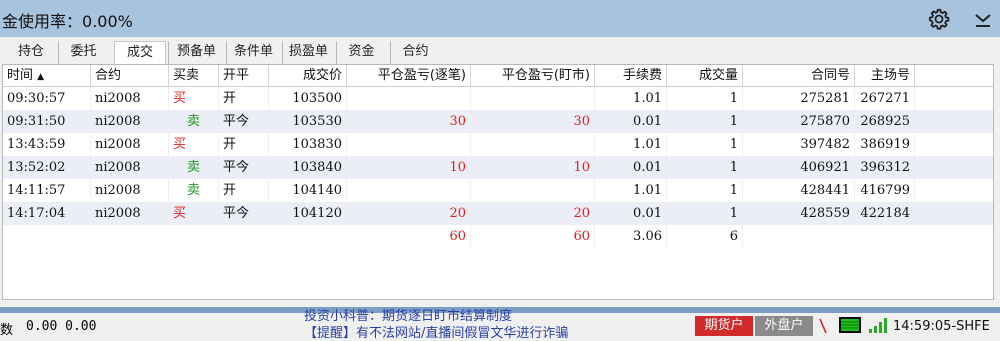 Image resolution: width=1000 pixels, height=341 pixels. What do you see at coordinates (83, 52) in the screenshot?
I see `tab-orders: 委托` at bounding box center [83, 52].